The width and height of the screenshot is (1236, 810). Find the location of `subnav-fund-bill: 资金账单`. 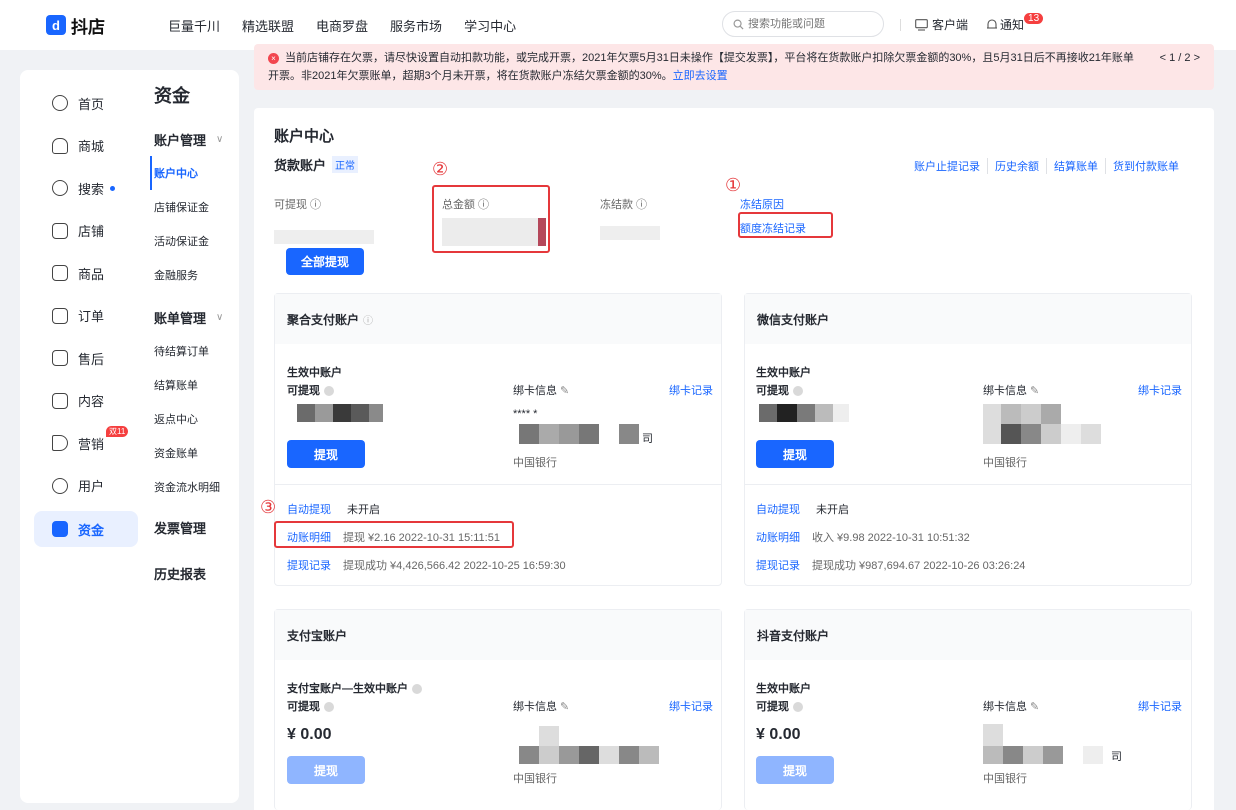

subnav-fund-bill: 资金账单 is located at coordinates (194, 453).